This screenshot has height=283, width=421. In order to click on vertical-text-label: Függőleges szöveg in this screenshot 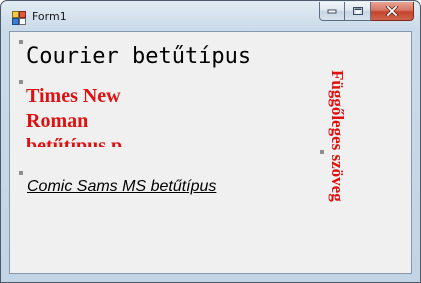, I will do `click(337, 136)`.